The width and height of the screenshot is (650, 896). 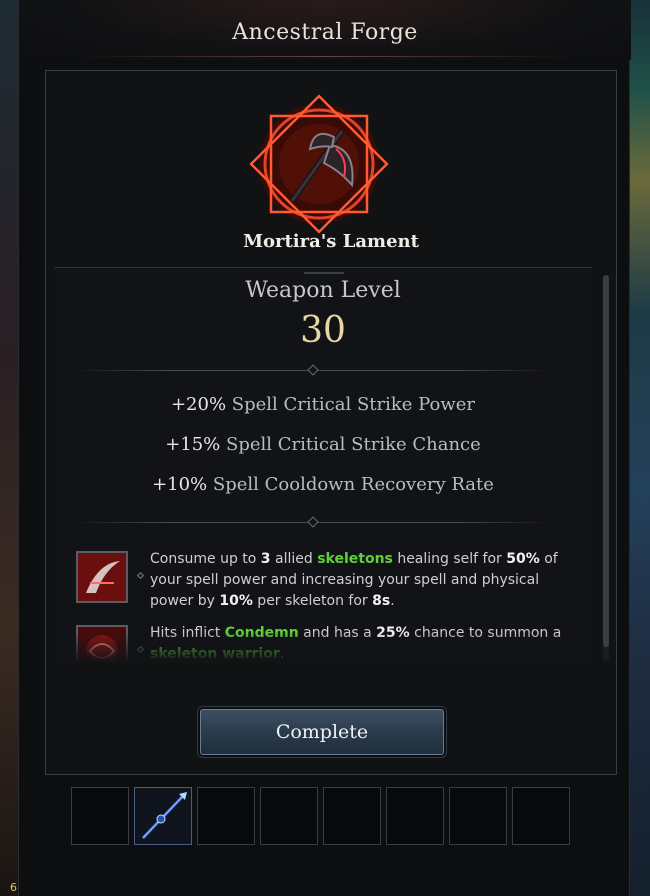 What do you see at coordinates (323, 290) in the screenshot?
I see `weapon-level-label: Weapon Level` at bounding box center [323, 290].